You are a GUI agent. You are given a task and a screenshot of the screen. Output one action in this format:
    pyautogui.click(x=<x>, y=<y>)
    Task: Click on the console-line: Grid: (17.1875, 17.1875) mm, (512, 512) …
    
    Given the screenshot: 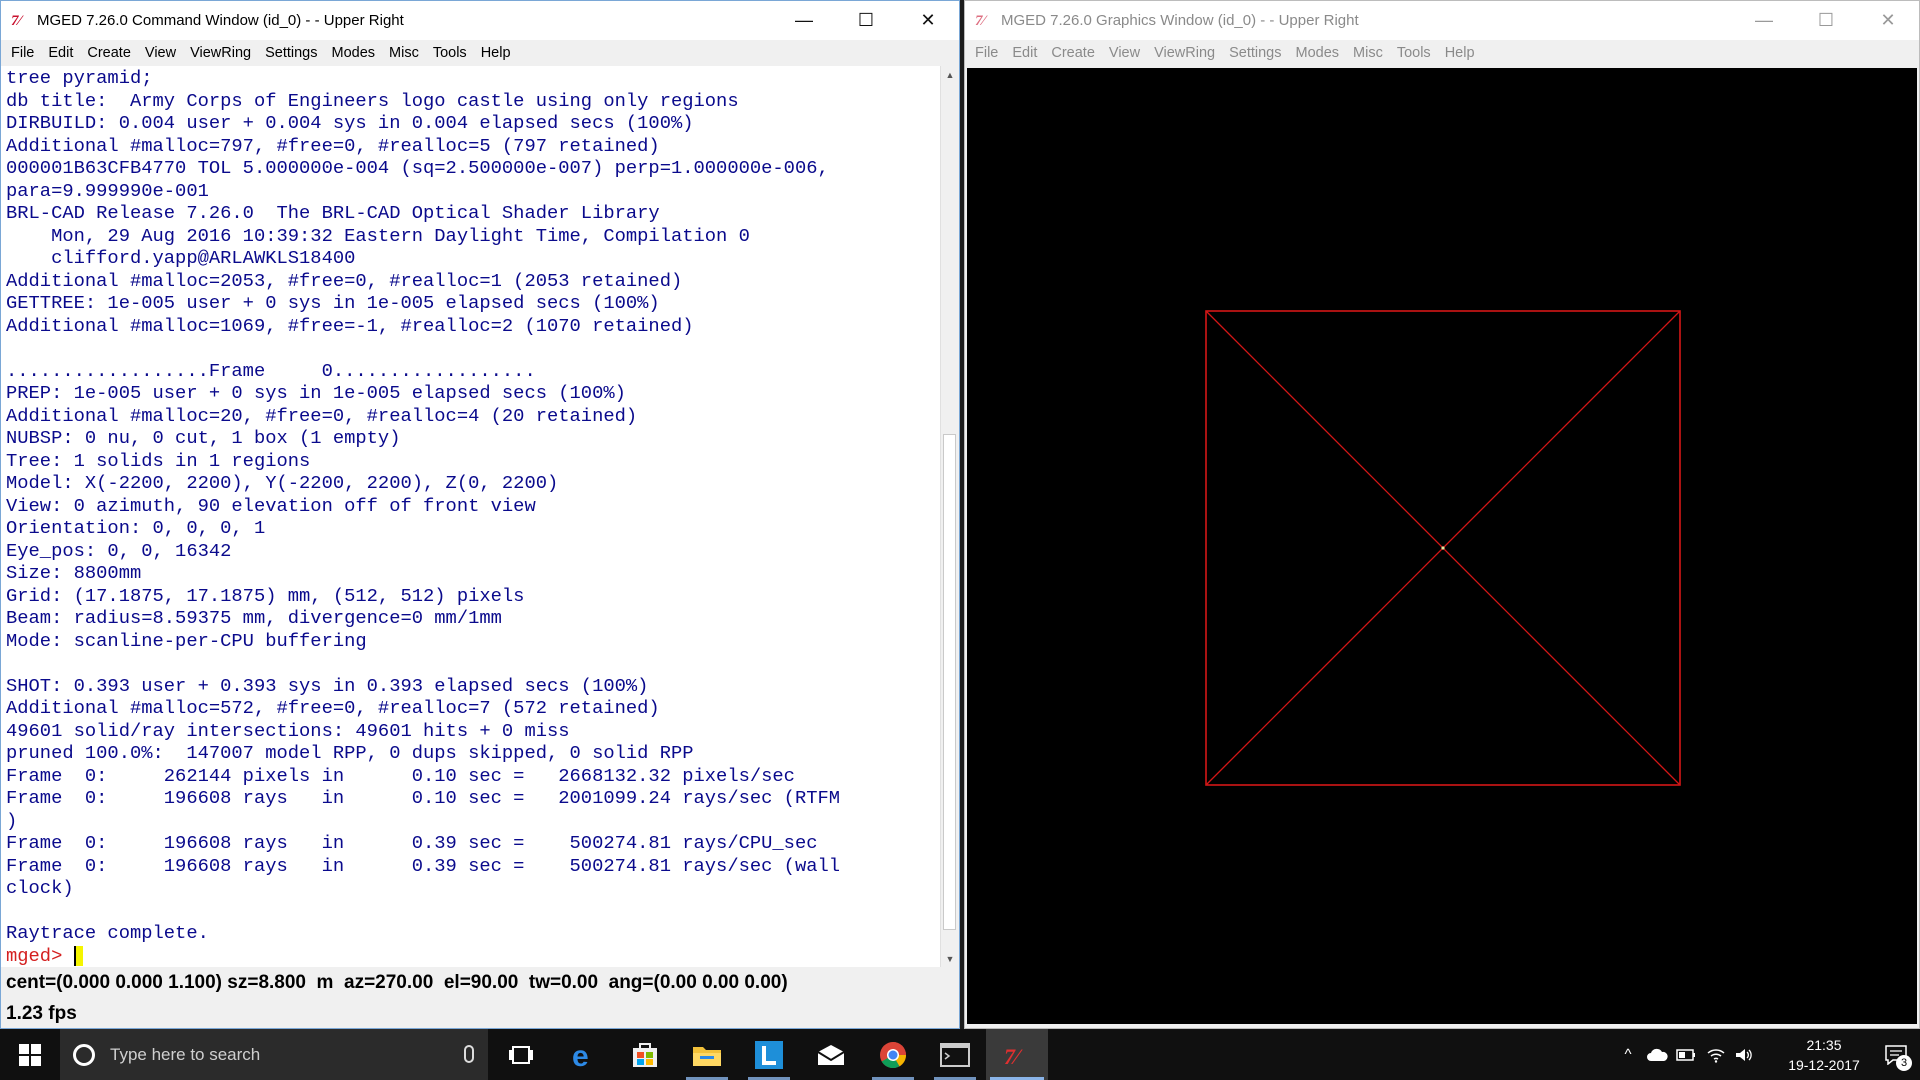 What is the action you would take?
    pyautogui.click(x=265, y=595)
    